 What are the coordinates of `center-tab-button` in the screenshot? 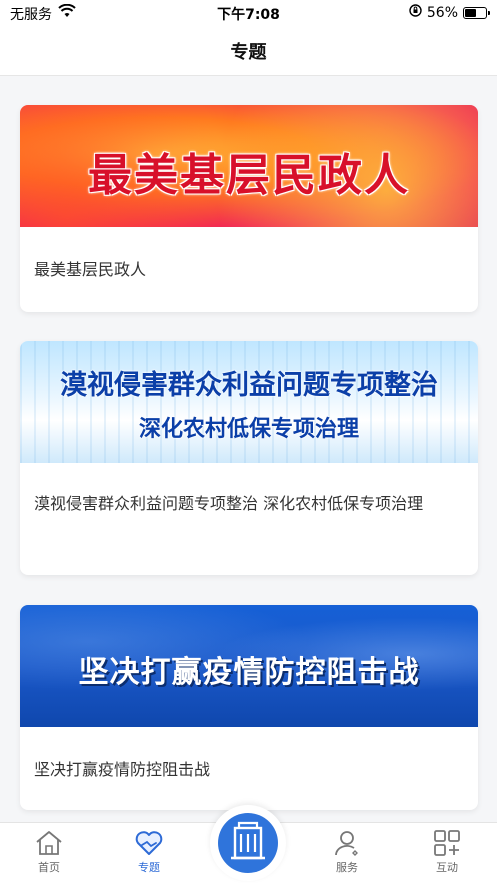 It's located at (248, 843).